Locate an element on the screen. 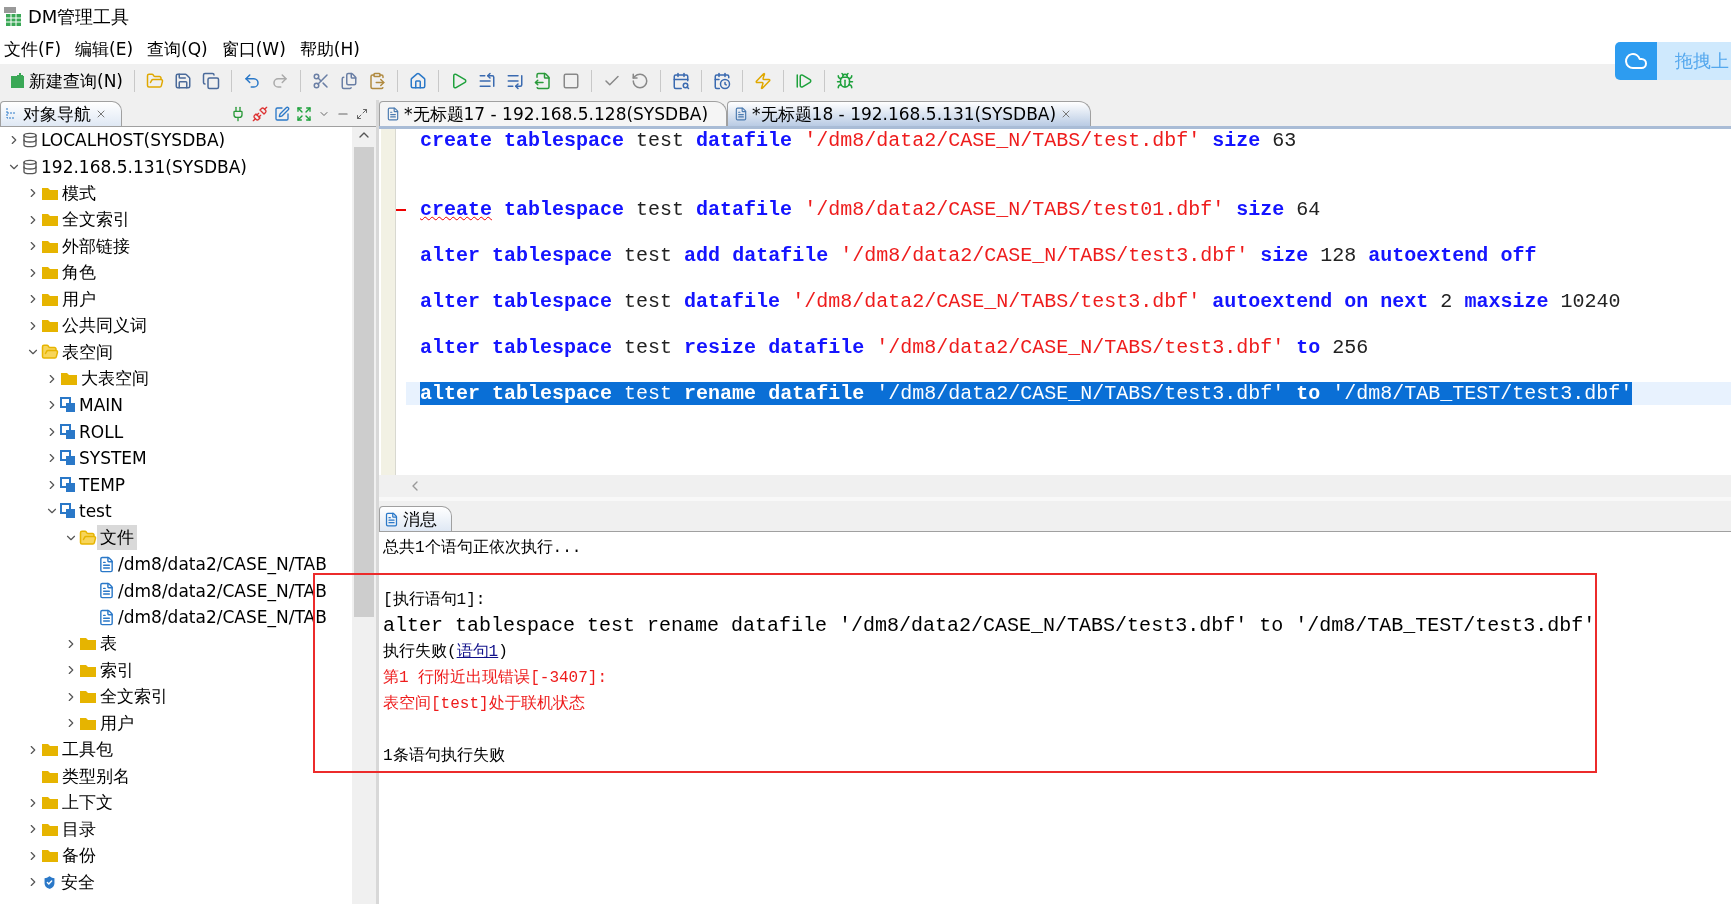 This screenshot has height=904, width=1731. calendar-search-icon is located at coordinates (681, 81).